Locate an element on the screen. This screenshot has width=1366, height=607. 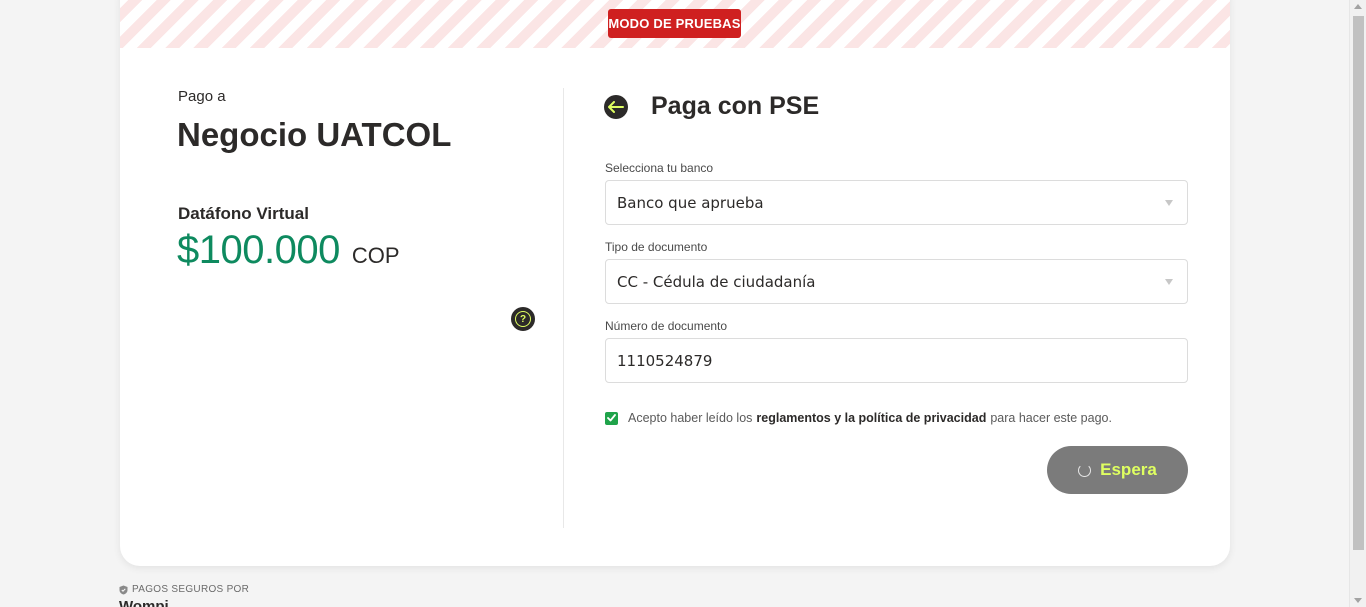
spinner-icon is located at coordinates (1085, 470).